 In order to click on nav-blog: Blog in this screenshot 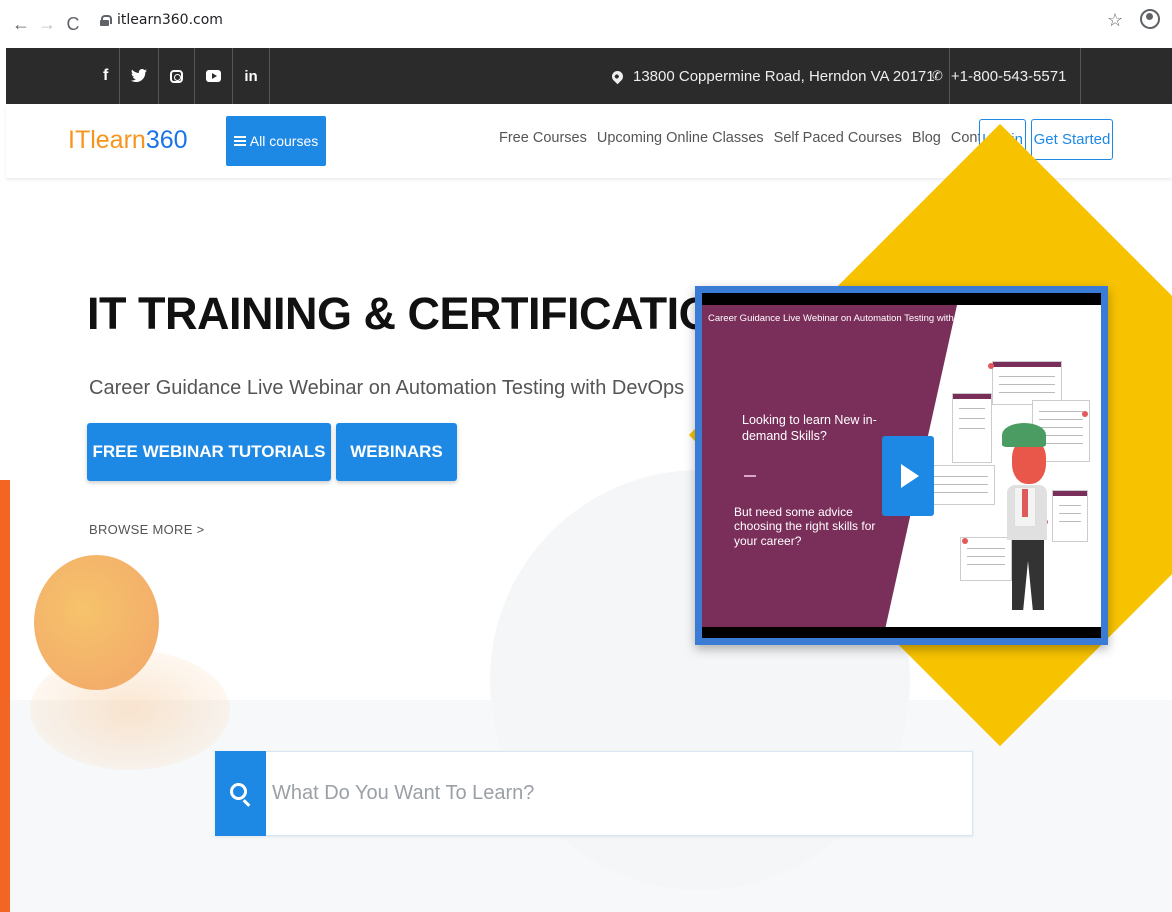, I will do `click(926, 138)`.